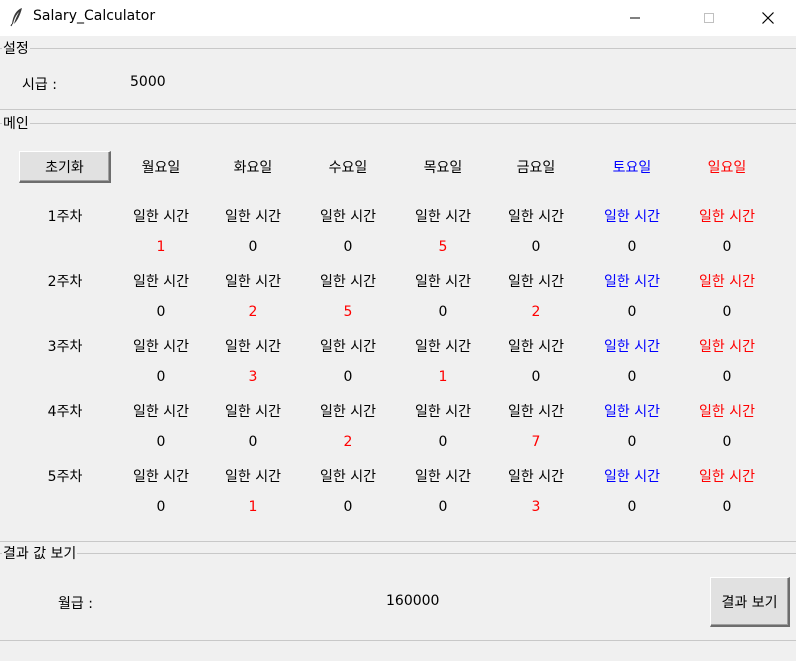 The height and width of the screenshot is (661, 796). I want to click on show-result-button: 결과 보기, so click(750, 602).